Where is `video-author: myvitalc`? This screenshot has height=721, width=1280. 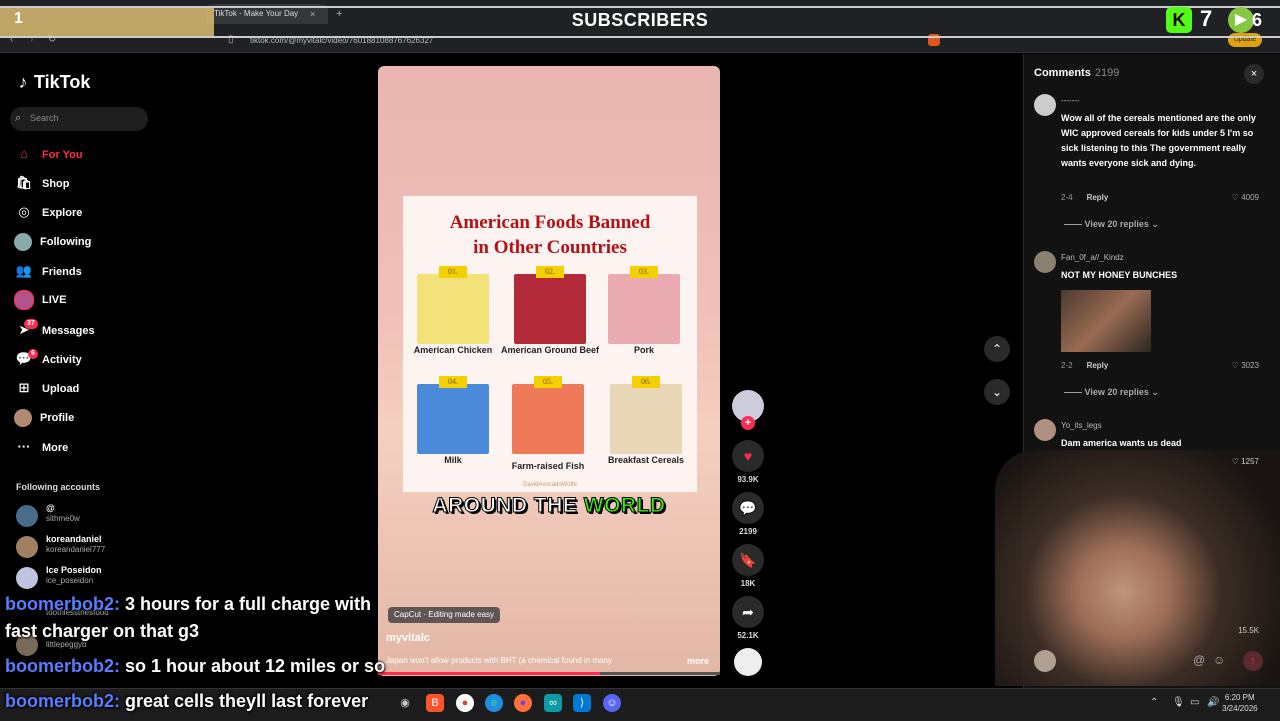 video-author: myvitalc is located at coordinates (408, 638).